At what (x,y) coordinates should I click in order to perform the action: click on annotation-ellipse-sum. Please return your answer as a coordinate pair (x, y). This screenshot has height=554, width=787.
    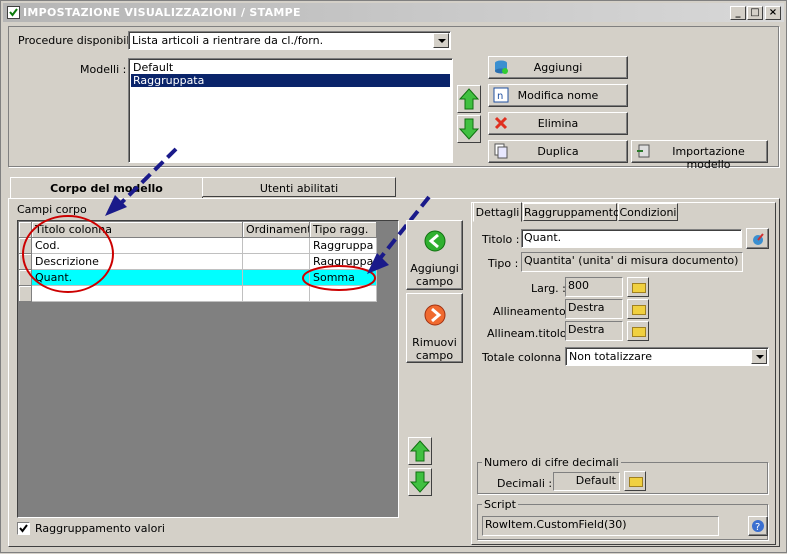
    Looking at the image, I should click on (339, 278).